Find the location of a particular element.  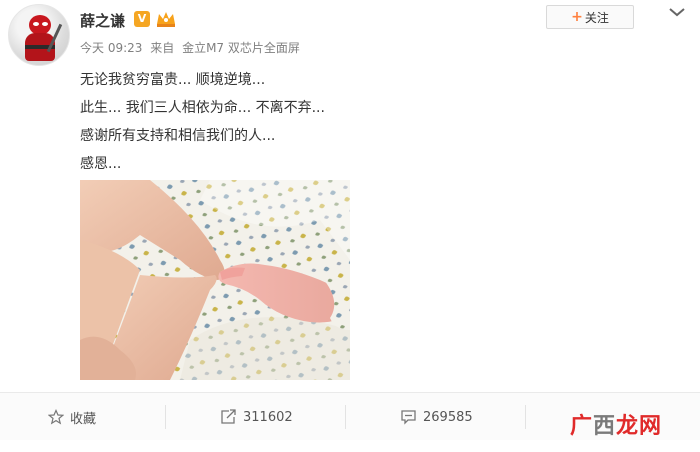

repost-count: 311602 is located at coordinates (268, 417).